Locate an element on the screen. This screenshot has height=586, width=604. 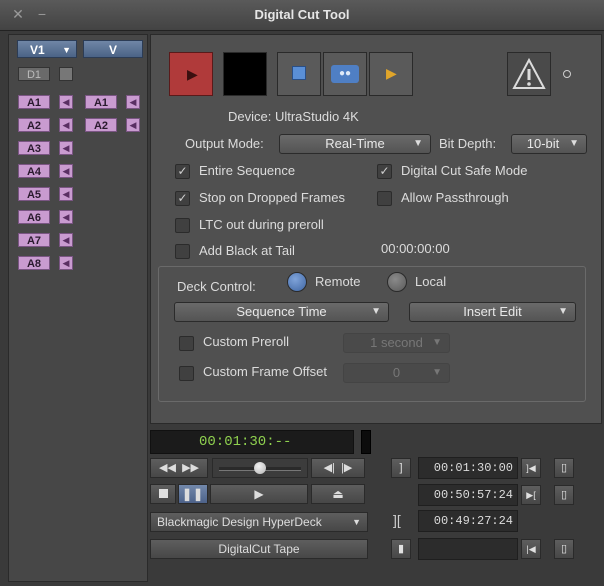
deck-name: Blackmagic Design HyperDeck is located at coordinates (239, 522).